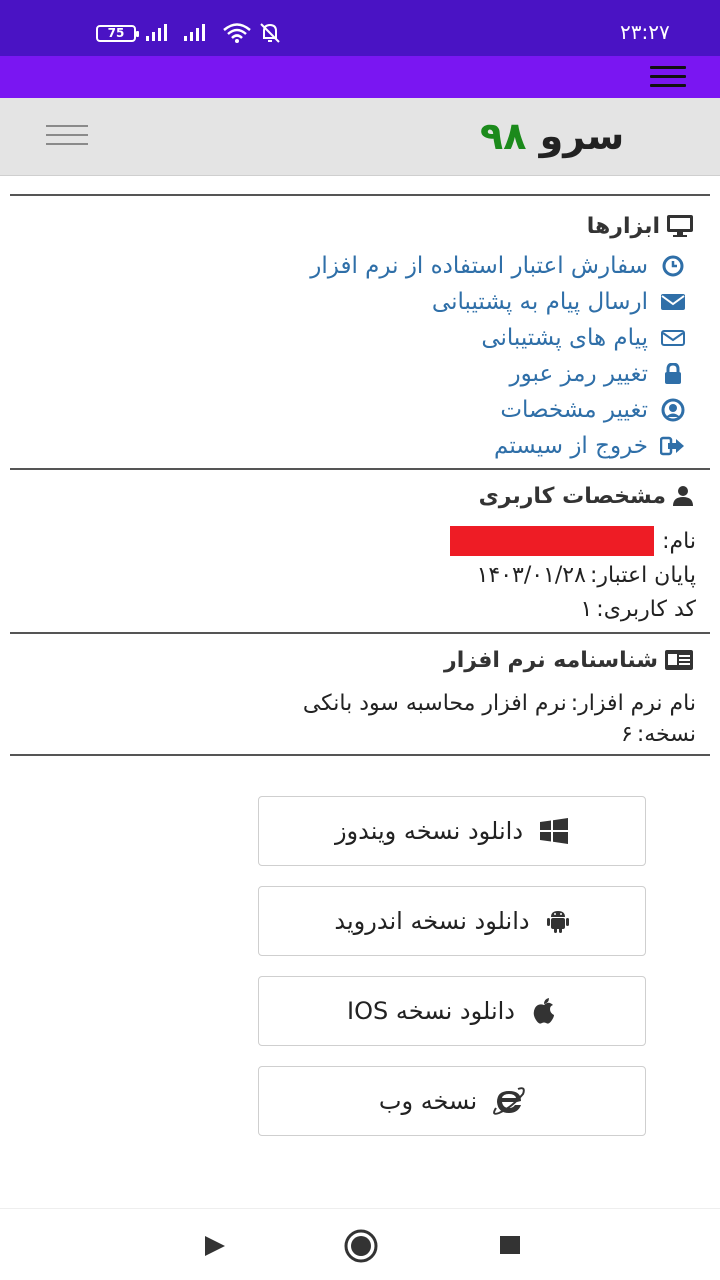 The image size is (720, 1280). I want to click on tool-link-order-credit: سفارش اعتبار استفاده از نرم افزار, so click(348, 266).